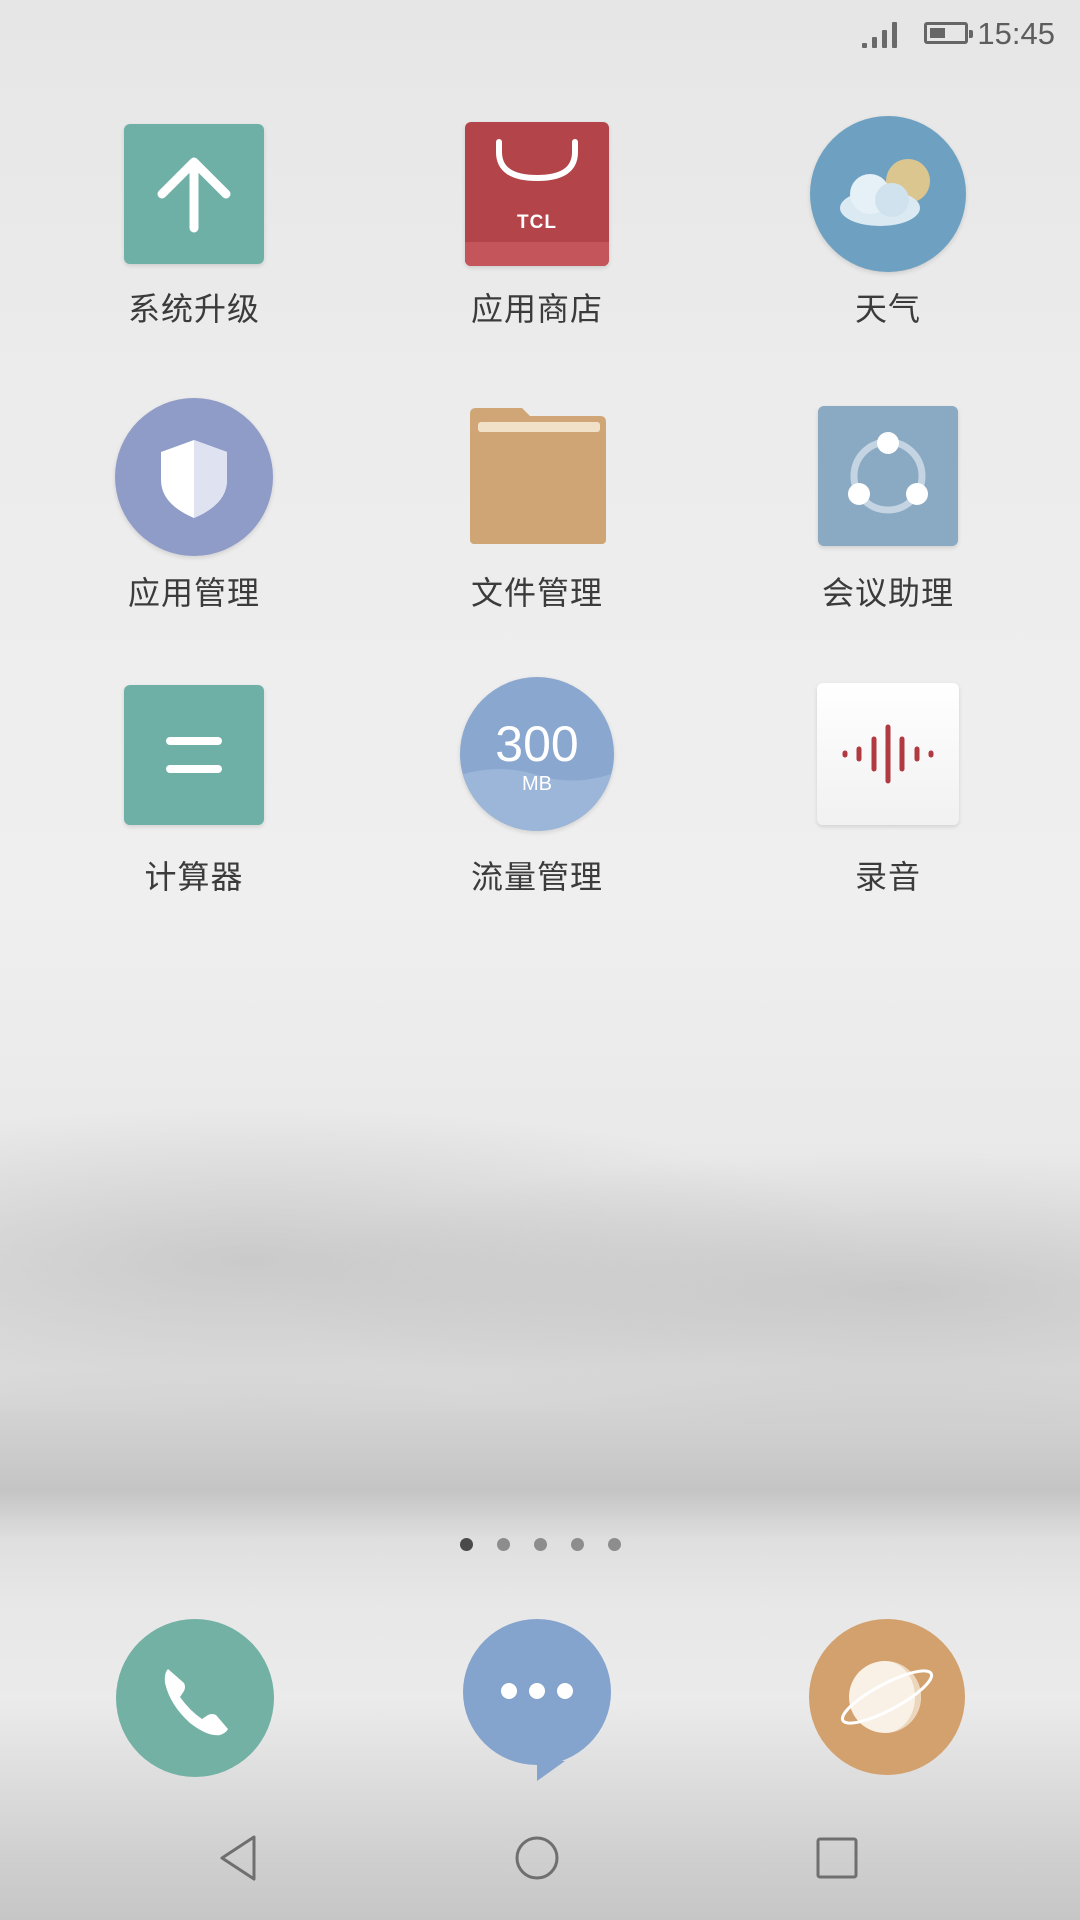  I want to click on app-label: 系统升级, so click(193, 309).